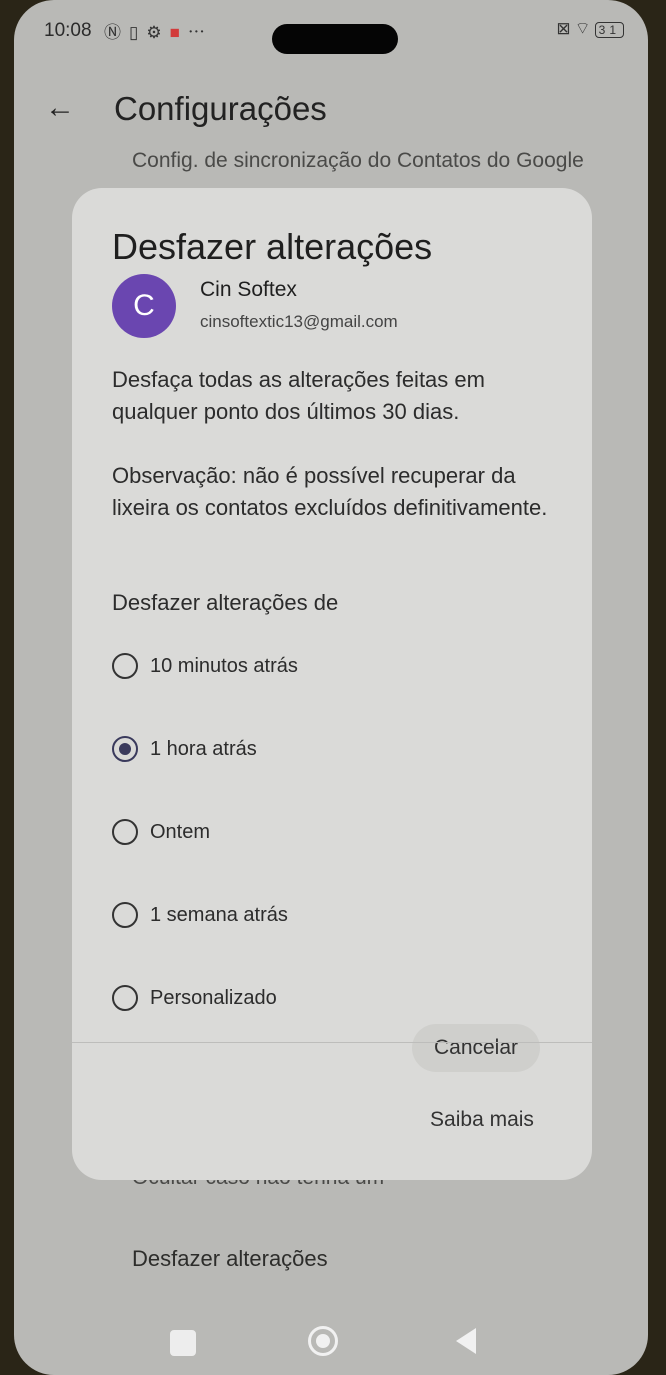  Describe the element at coordinates (230, 1259) in the screenshot. I see `bg-undo-changes-item: Desfazer alterações` at that location.